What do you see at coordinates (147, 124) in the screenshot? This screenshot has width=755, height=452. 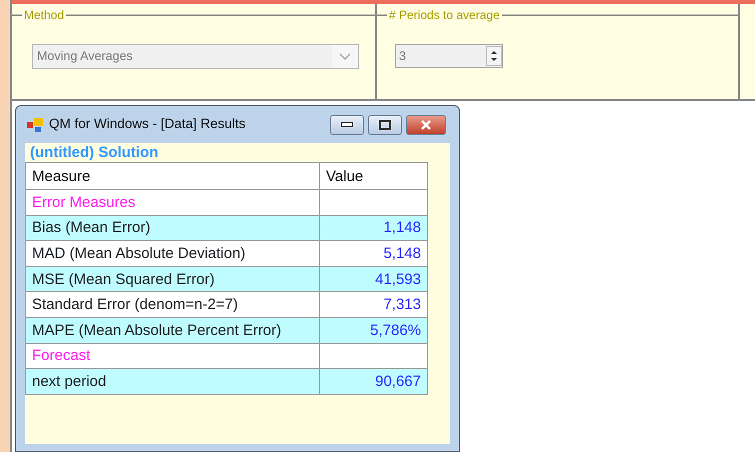 I see `window-title: QM for Windows - [Data] Results` at bounding box center [147, 124].